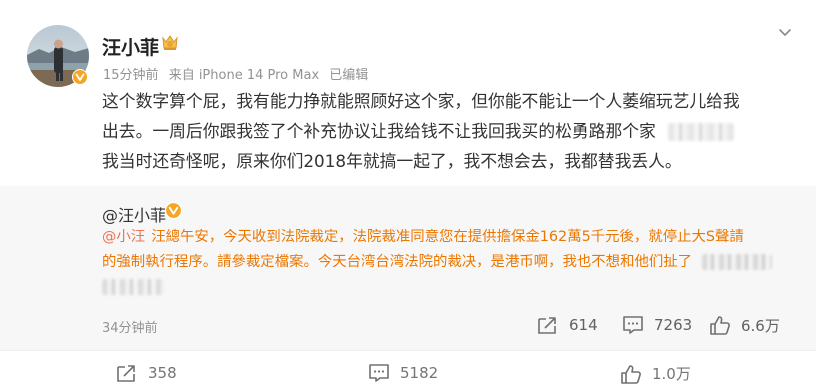 This screenshot has height=384, width=816. I want to click on chevron-down-icon, so click(785, 33).